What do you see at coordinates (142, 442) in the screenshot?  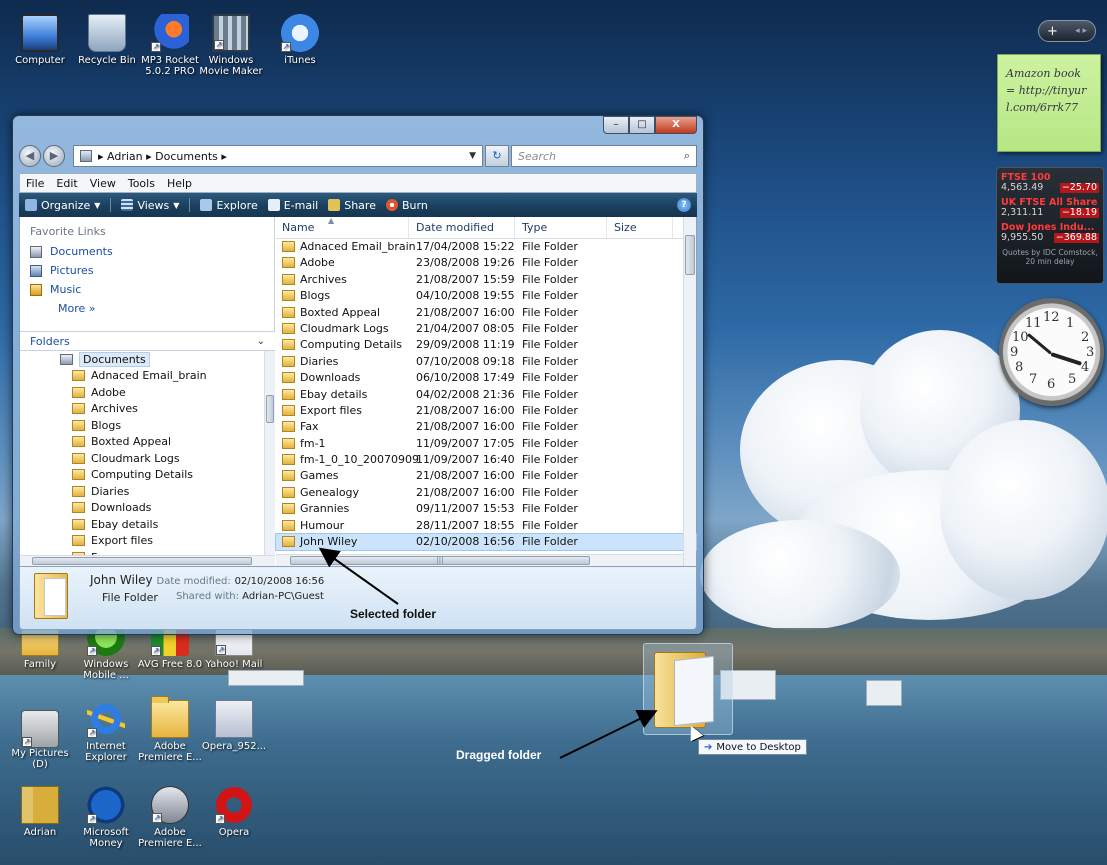 I see `tree-item: Boxted Appeal` at bounding box center [142, 442].